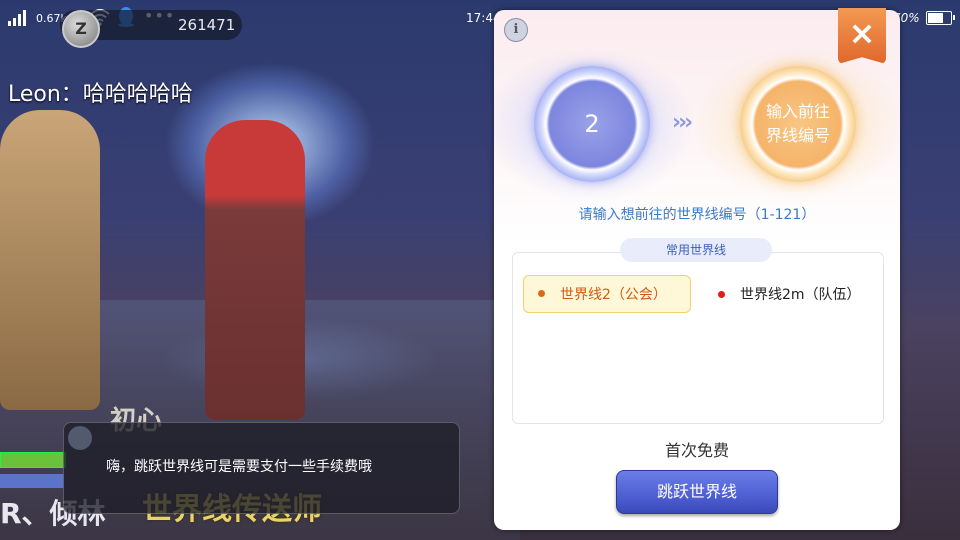 The height and width of the screenshot is (540, 960). Describe the element at coordinates (255, 270) in the screenshot. I see `character-player` at that location.